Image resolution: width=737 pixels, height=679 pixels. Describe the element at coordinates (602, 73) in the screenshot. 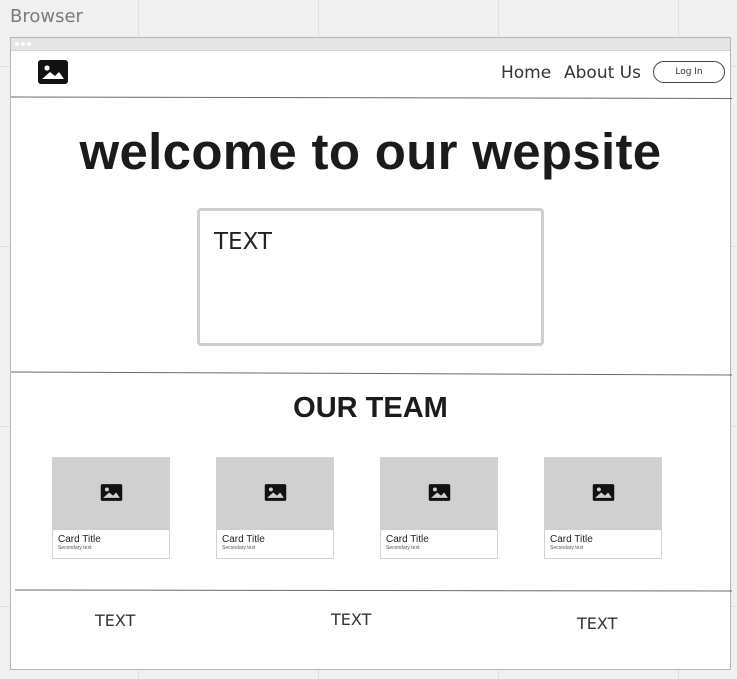

I see `nav-link-about-us: About Us` at that location.